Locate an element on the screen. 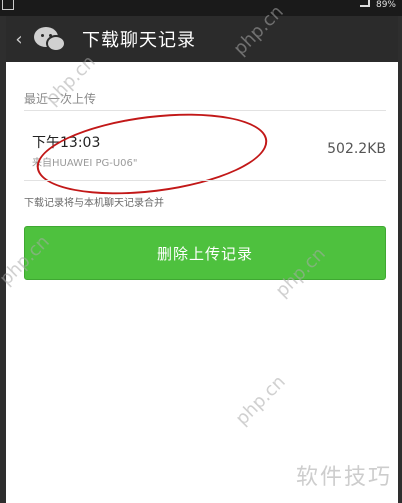  page-title: 下载聊天记录 is located at coordinates (139, 40).